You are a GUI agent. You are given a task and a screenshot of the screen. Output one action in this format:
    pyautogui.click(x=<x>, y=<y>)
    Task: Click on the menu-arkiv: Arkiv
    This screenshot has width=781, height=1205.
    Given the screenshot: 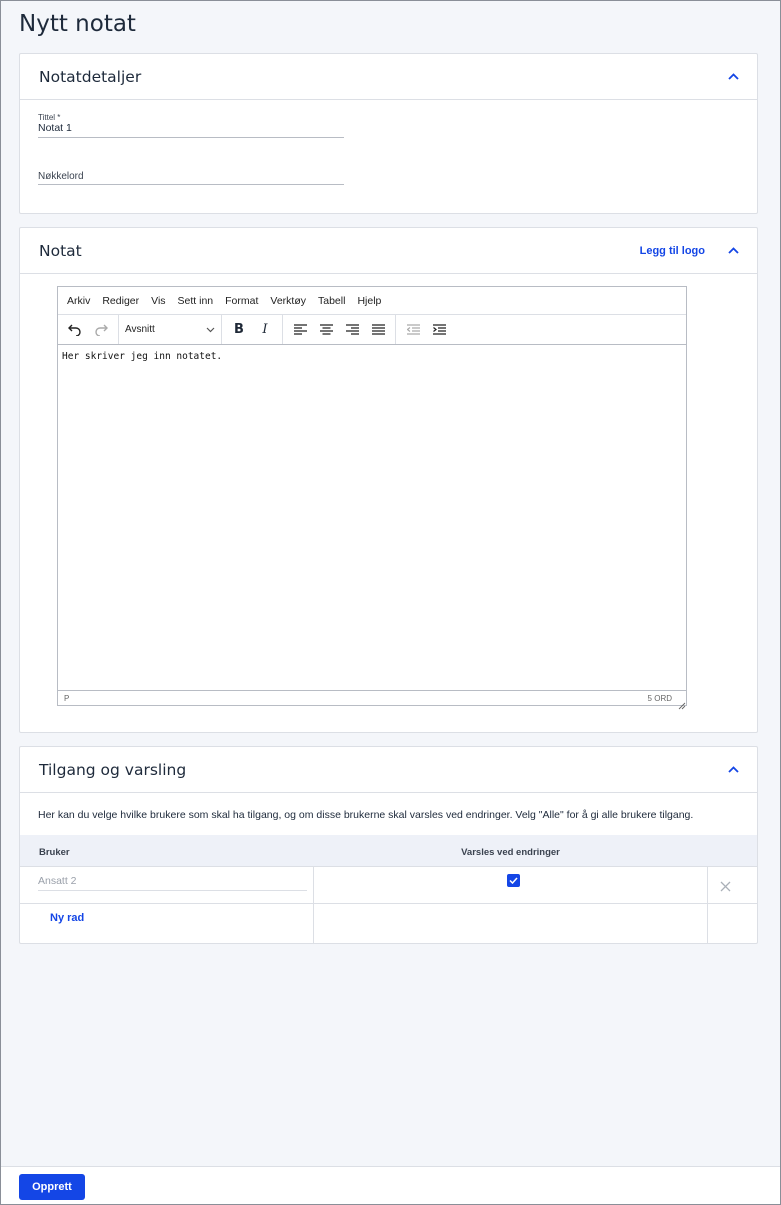 What is the action you would take?
    pyautogui.click(x=78, y=301)
    